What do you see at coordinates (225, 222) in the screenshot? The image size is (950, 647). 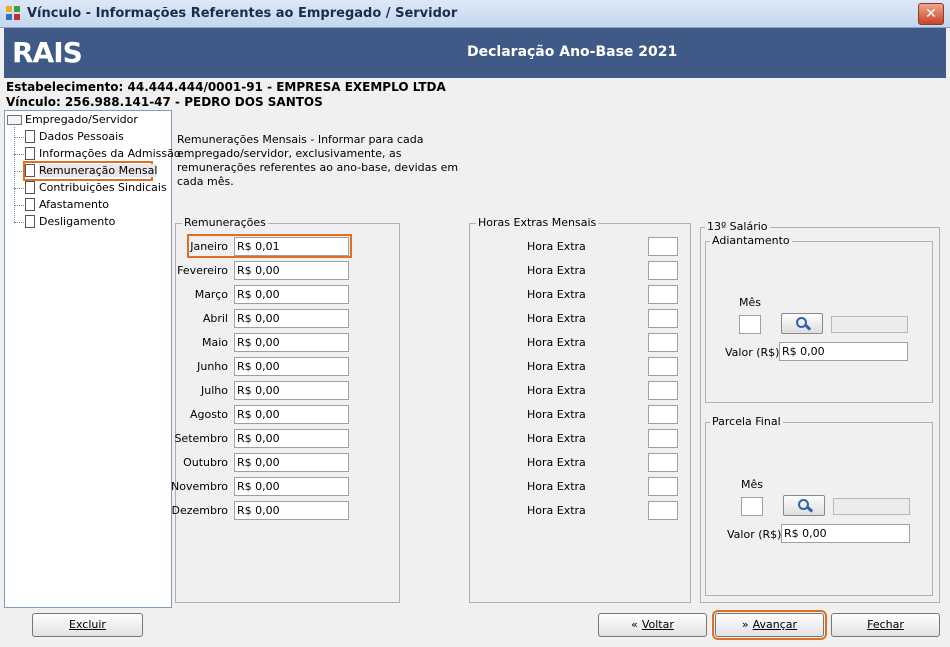 I see `remuneracoes-legend: Remunerações` at bounding box center [225, 222].